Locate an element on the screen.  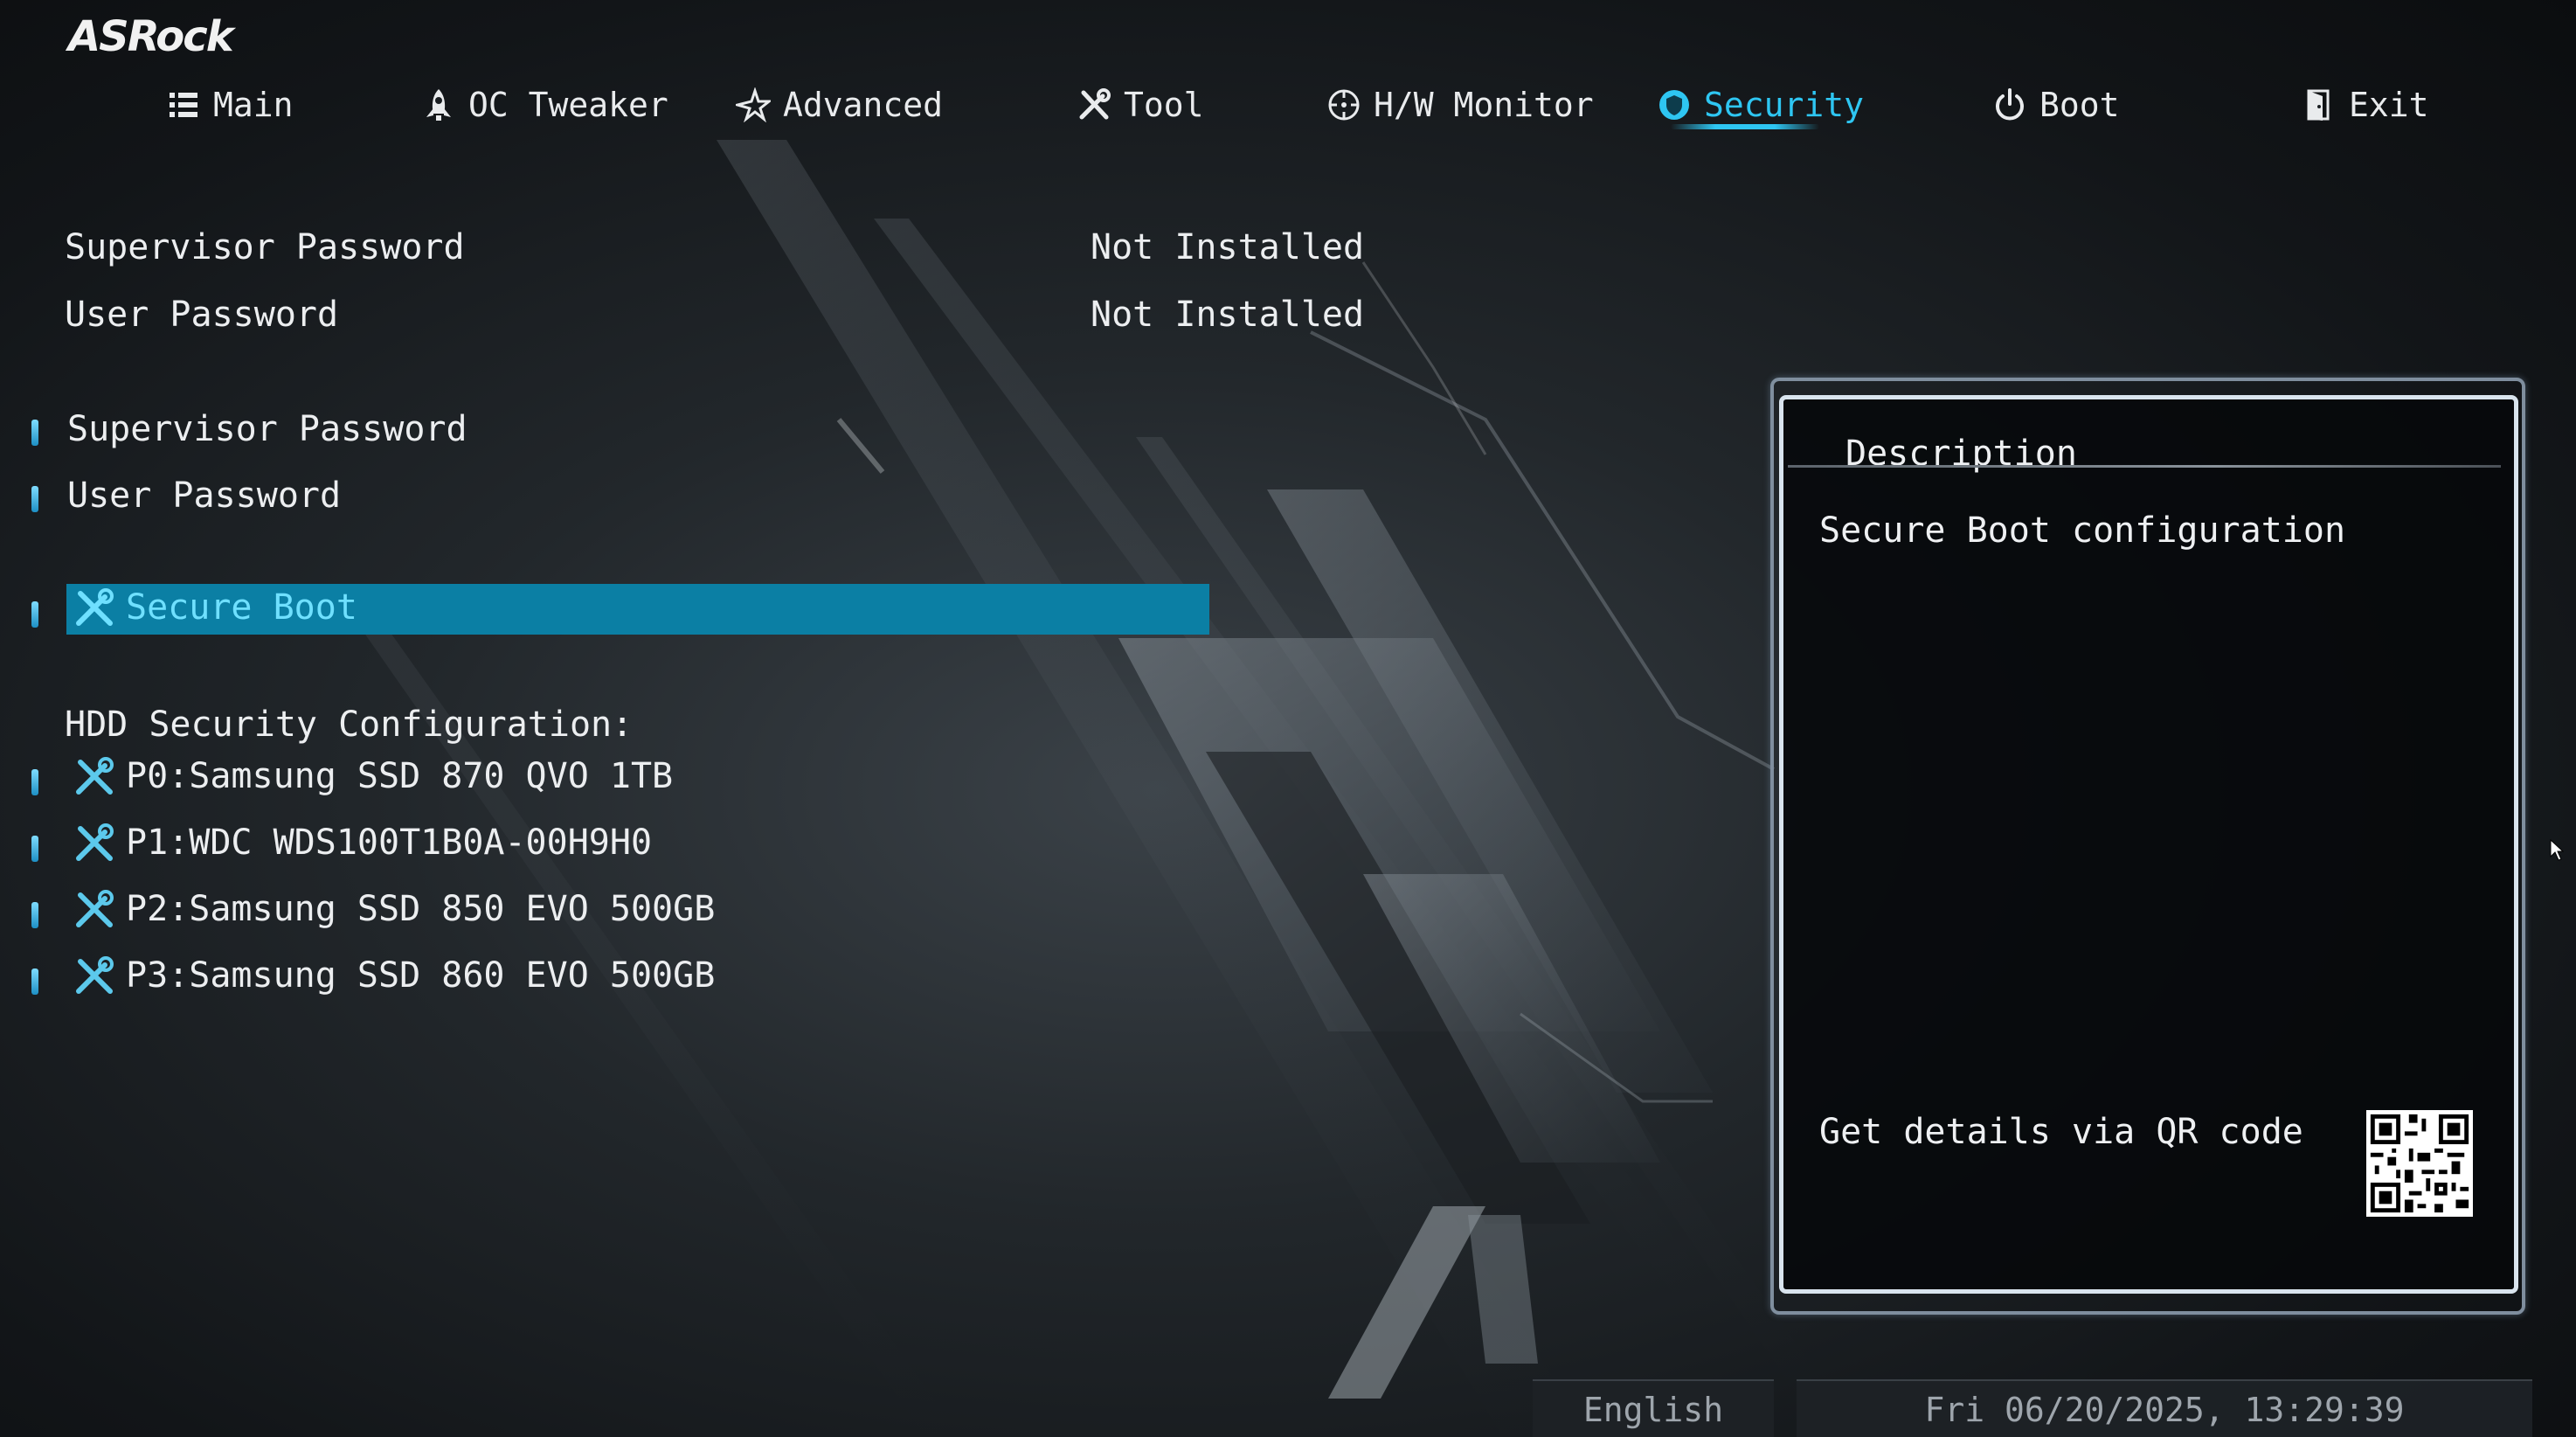
monitor-icon is located at coordinates (1344, 105).